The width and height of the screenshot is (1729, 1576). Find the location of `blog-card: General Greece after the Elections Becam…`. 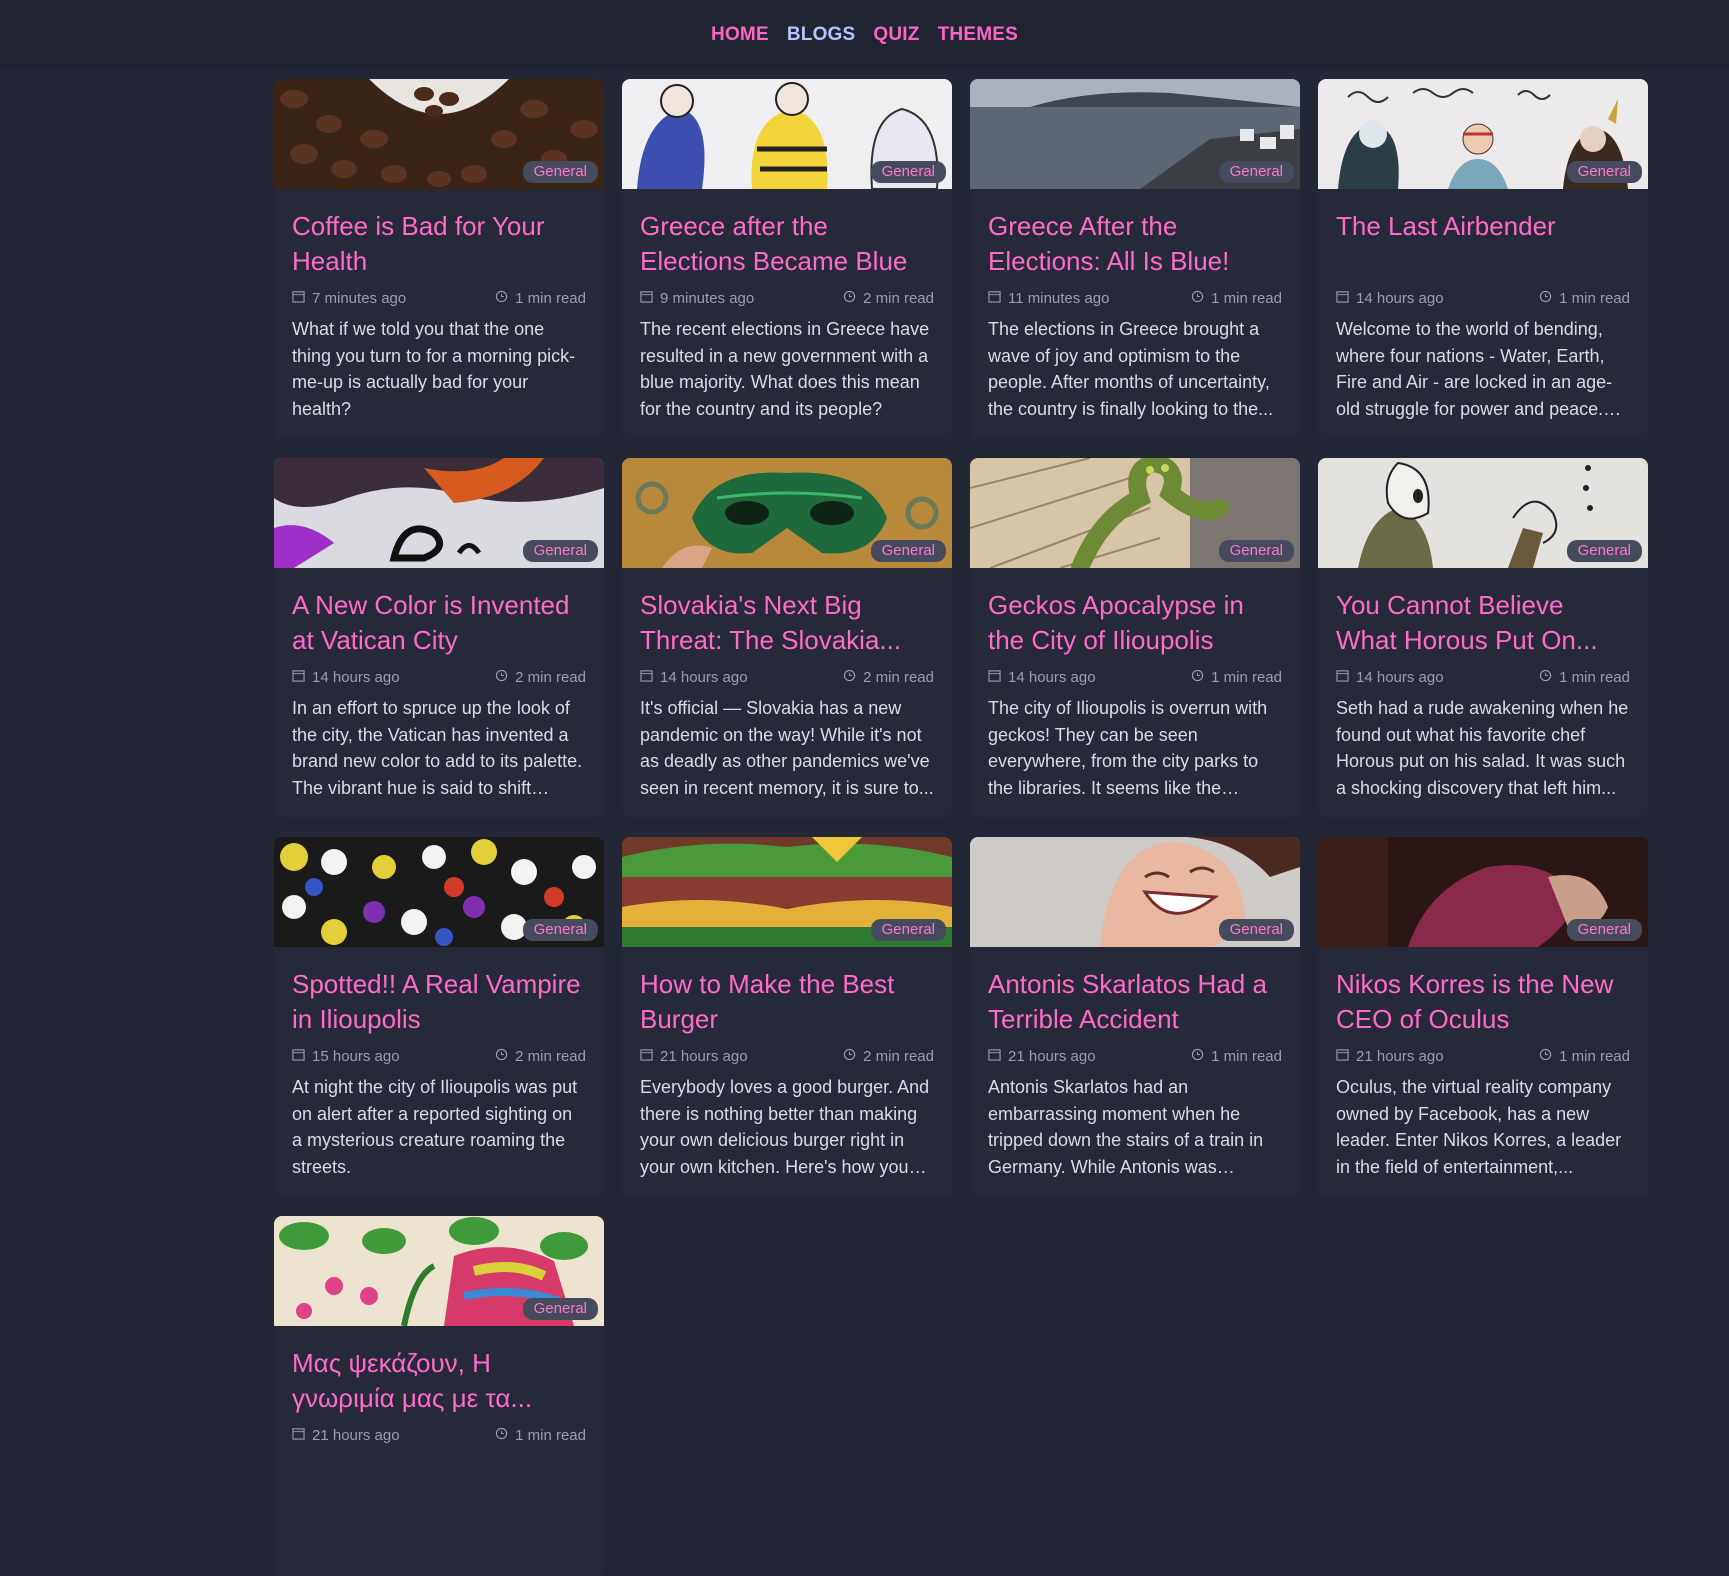

blog-card: General Greece after the Elections Becam… is located at coordinates (787, 259).